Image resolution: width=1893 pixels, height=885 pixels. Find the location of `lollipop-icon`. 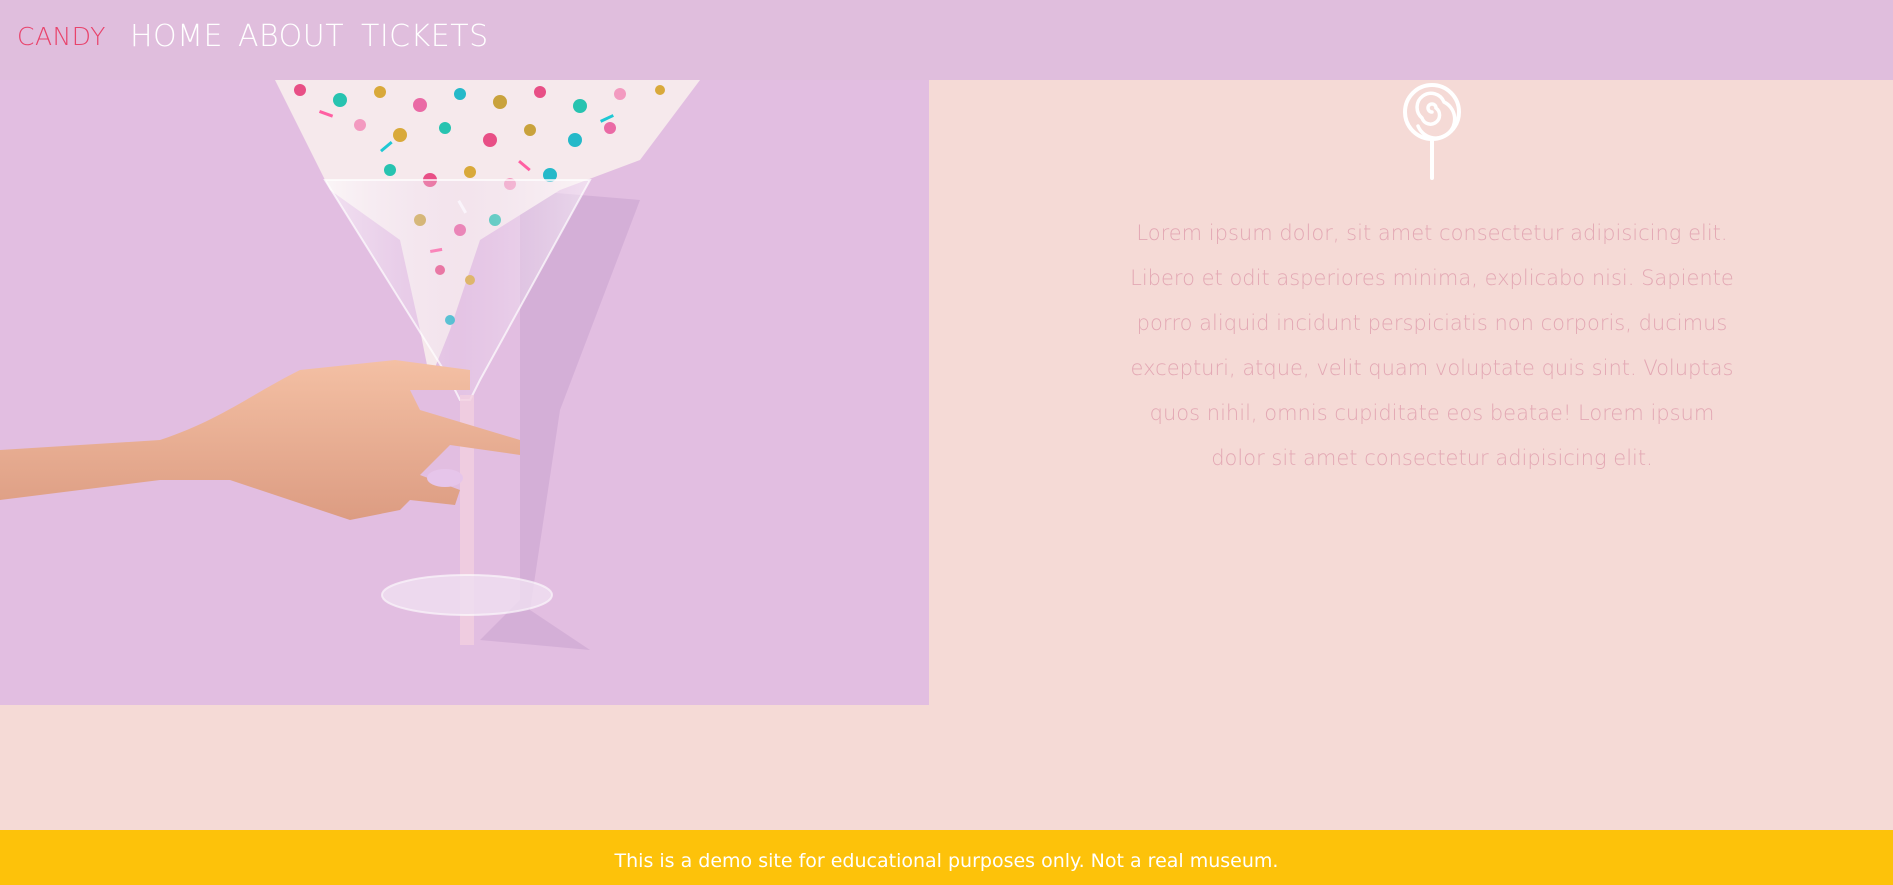

lollipop-icon is located at coordinates (1432, 131).